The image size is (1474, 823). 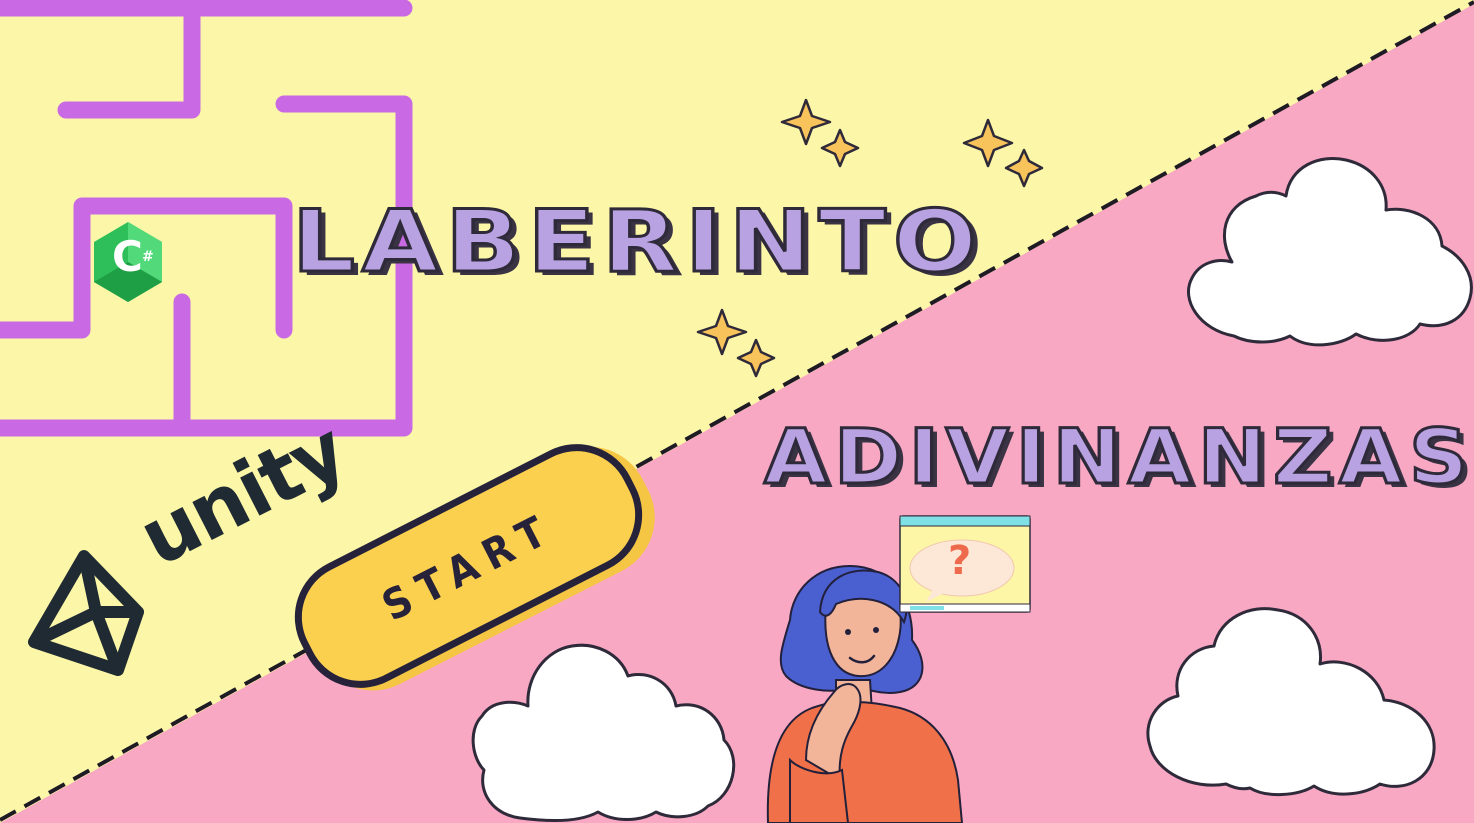 I want to click on laberinto-title: LABERINTO, so click(x=637, y=242).